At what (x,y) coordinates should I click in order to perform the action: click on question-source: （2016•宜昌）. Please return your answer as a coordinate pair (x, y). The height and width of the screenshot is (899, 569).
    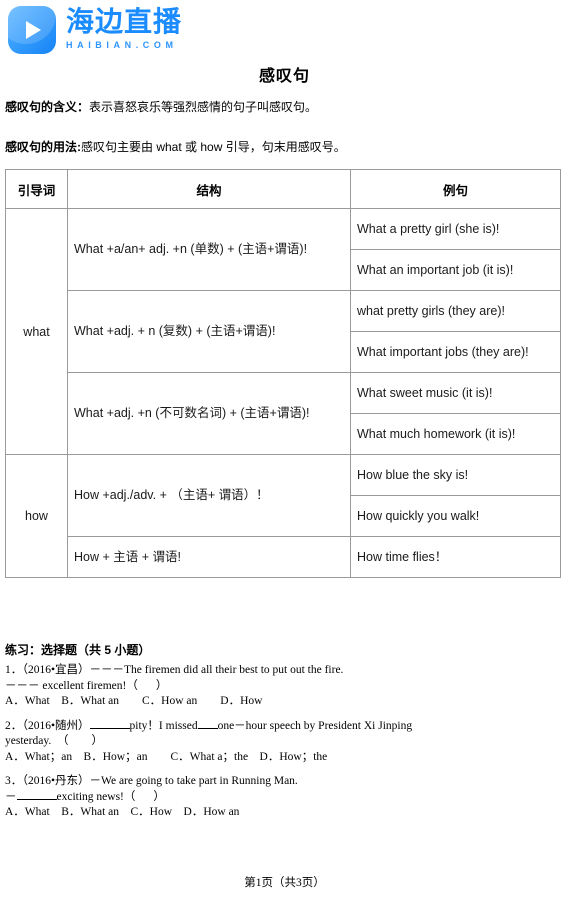
    Looking at the image, I should click on (56, 670).